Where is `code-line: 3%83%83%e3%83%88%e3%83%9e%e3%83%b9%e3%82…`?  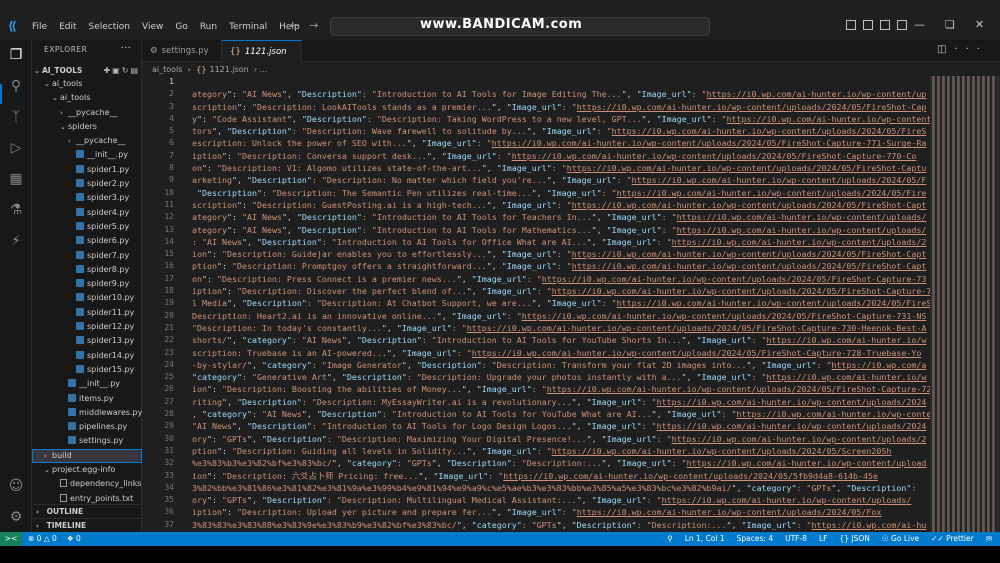
code-line: 3%83%83%e3%83%88%e3%83%9e%e3%83%b9%e3%82… is located at coordinates (561, 525).